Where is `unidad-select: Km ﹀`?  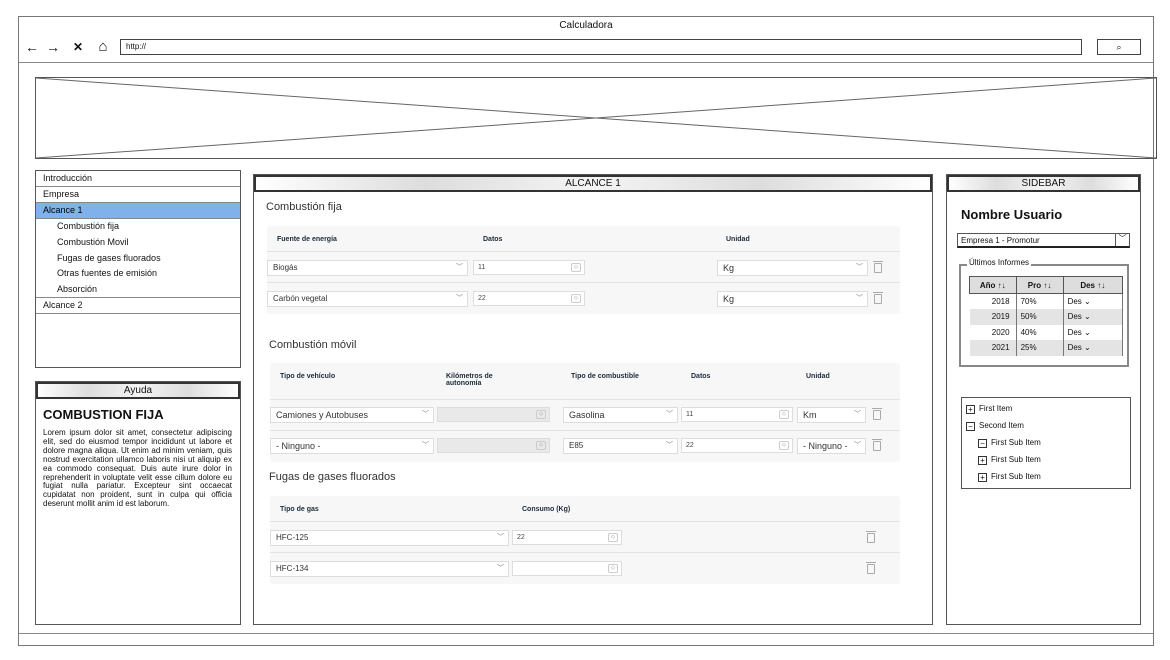
unidad-select: Km ﹀ is located at coordinates (831, 415).